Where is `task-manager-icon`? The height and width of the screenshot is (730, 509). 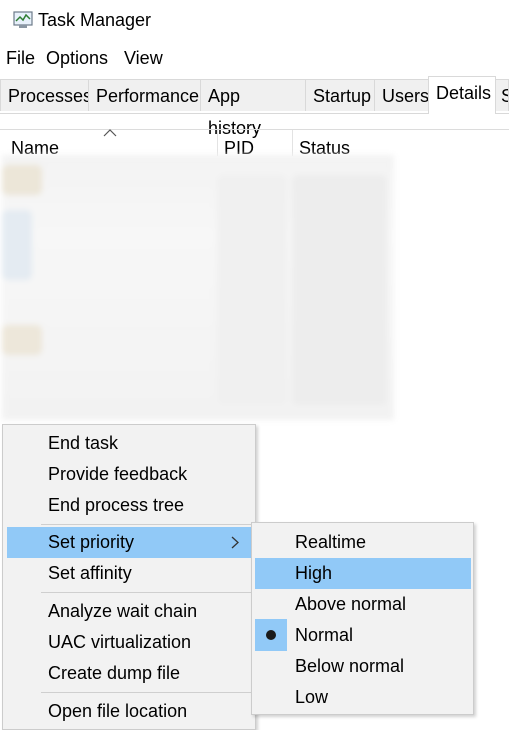 task-manager-icon is located at coordinates (23, 19).